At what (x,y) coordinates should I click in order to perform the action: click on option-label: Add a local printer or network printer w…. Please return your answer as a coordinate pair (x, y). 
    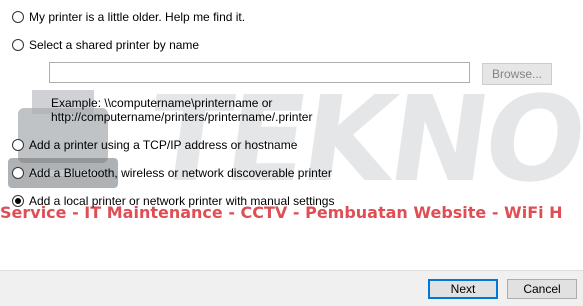
    Looking at the image, I should click on (182, 201).